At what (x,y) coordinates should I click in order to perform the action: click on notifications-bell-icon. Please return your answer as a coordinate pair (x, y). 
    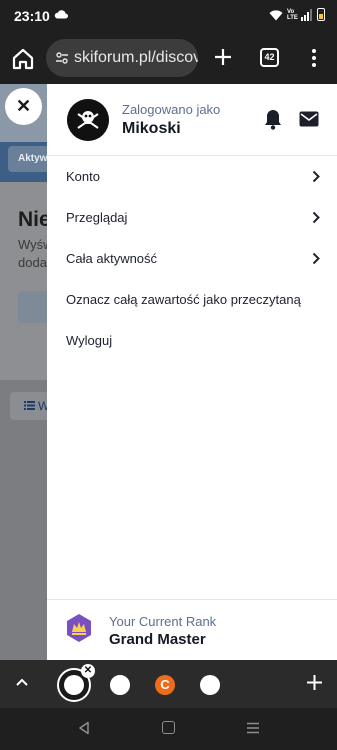
    Looking at the image, I should click on (273, 119).